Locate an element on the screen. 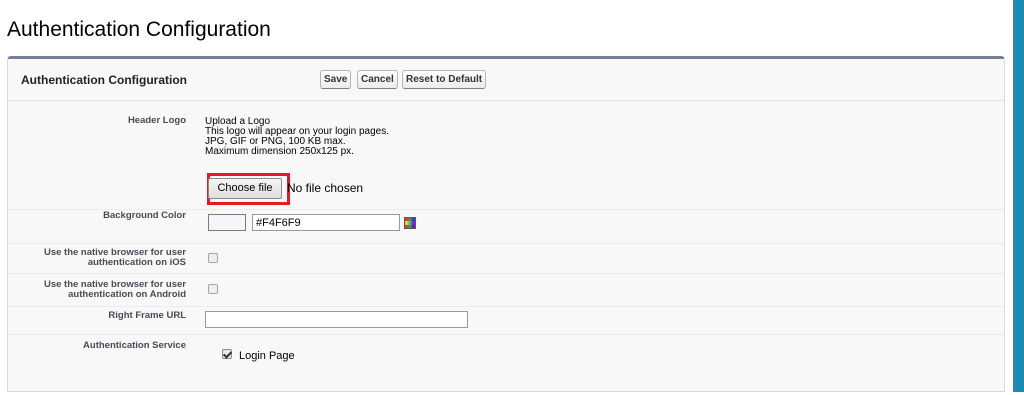 The width and height of the screenshot is (1024, 395). panel-title: Authentication Configuration is located at coordinates (104, 80).